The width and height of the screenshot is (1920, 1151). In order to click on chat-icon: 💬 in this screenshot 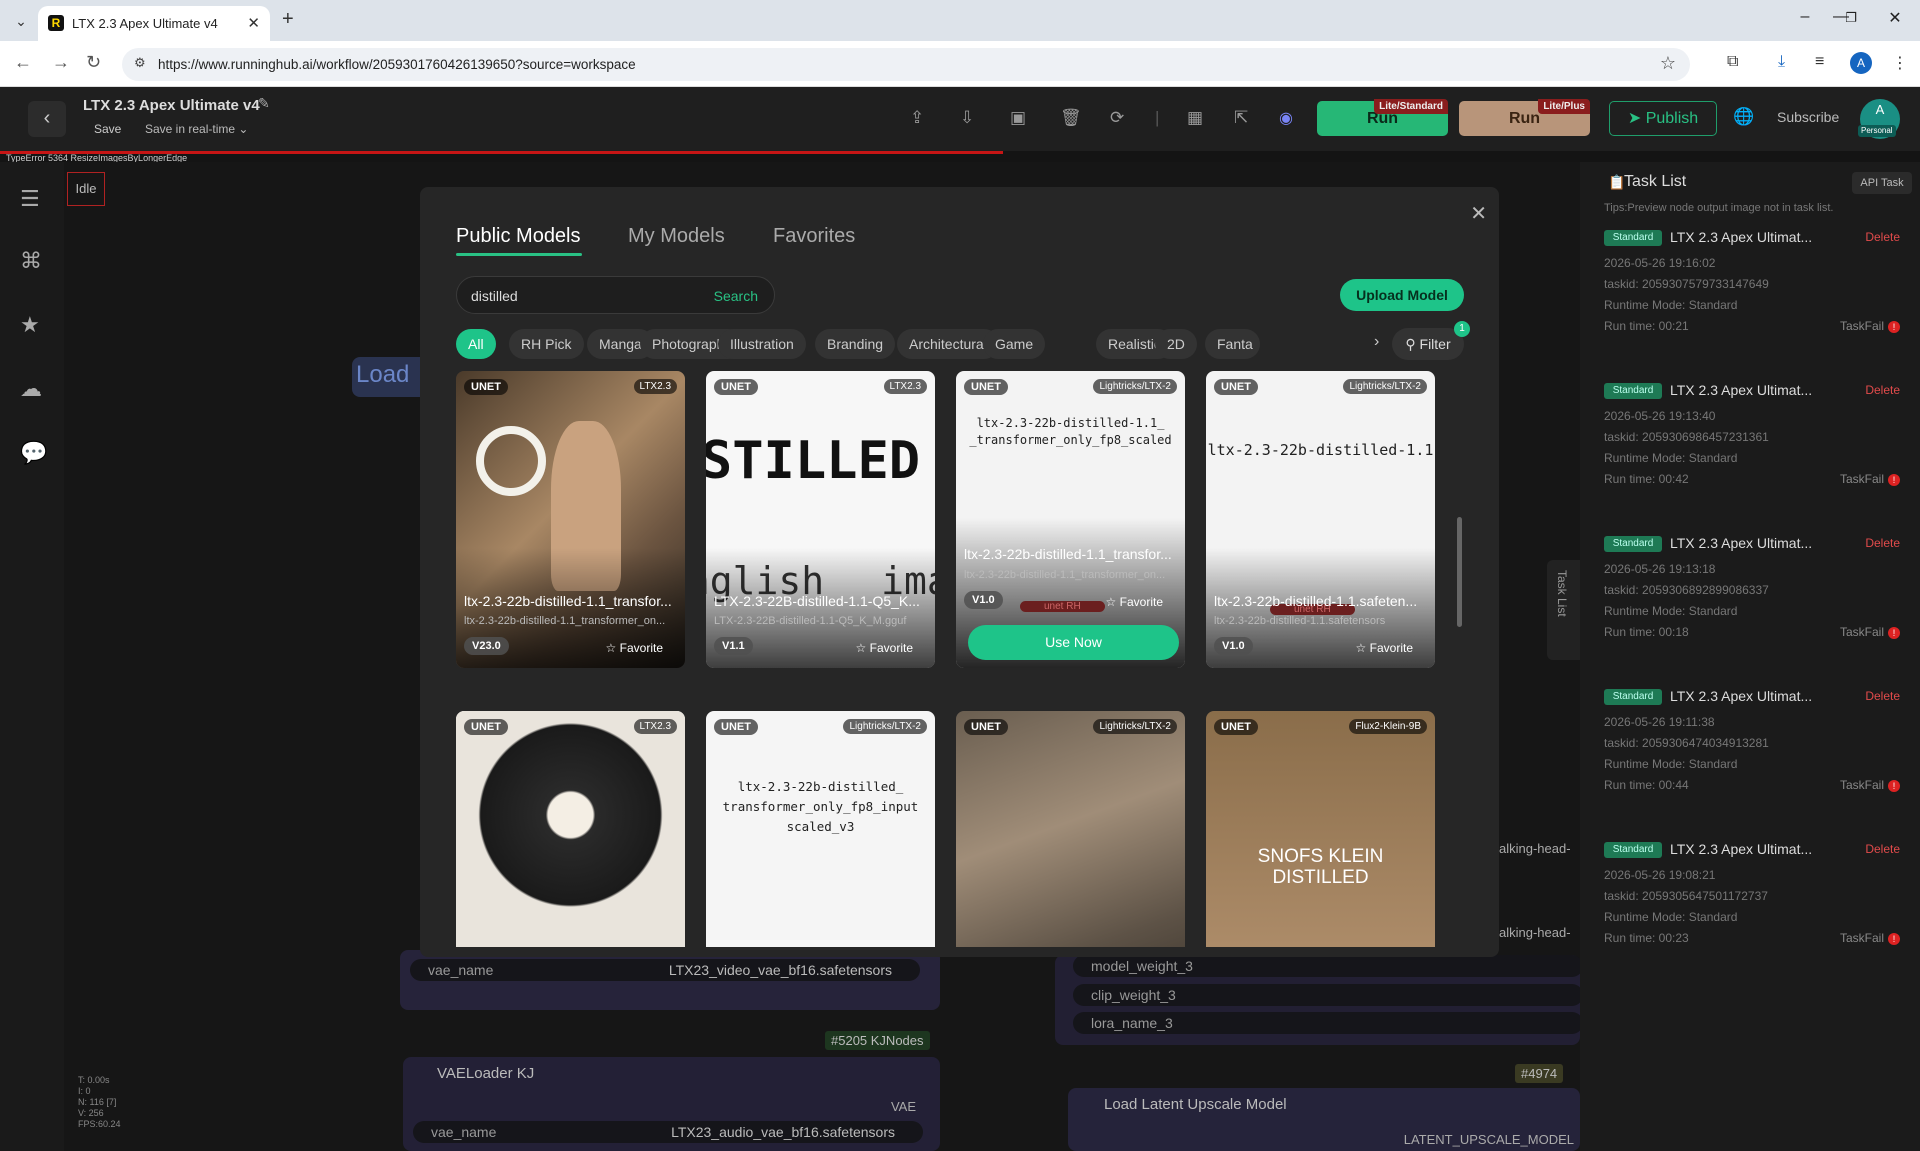, I will do `click(33, 453)`.